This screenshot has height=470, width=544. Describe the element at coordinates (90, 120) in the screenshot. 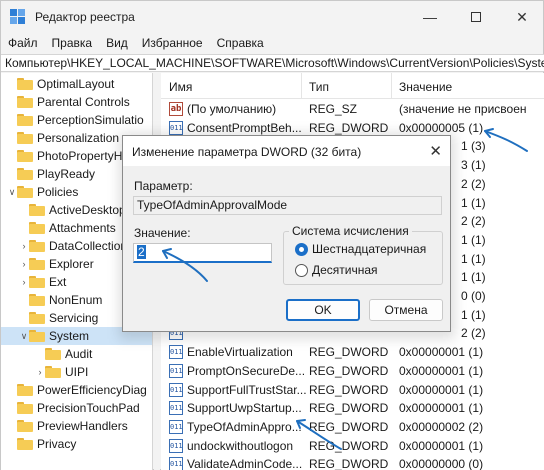

I see `tree-item-label: PerceptionSimulatio` at that location.